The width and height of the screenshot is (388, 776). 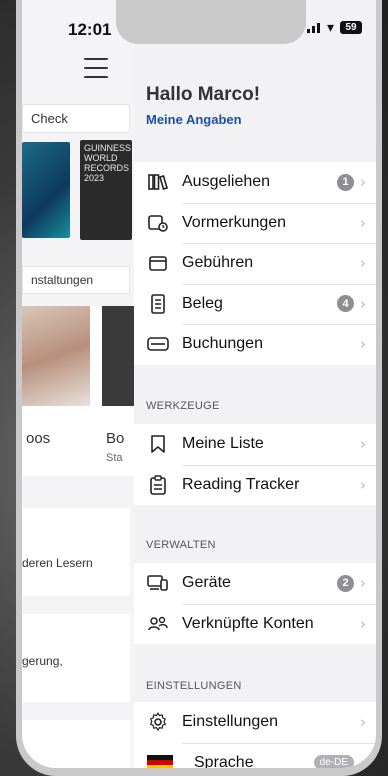 I want to click on menu-item-beleg: Beleg 4 ›, so click(x=255, y=304).